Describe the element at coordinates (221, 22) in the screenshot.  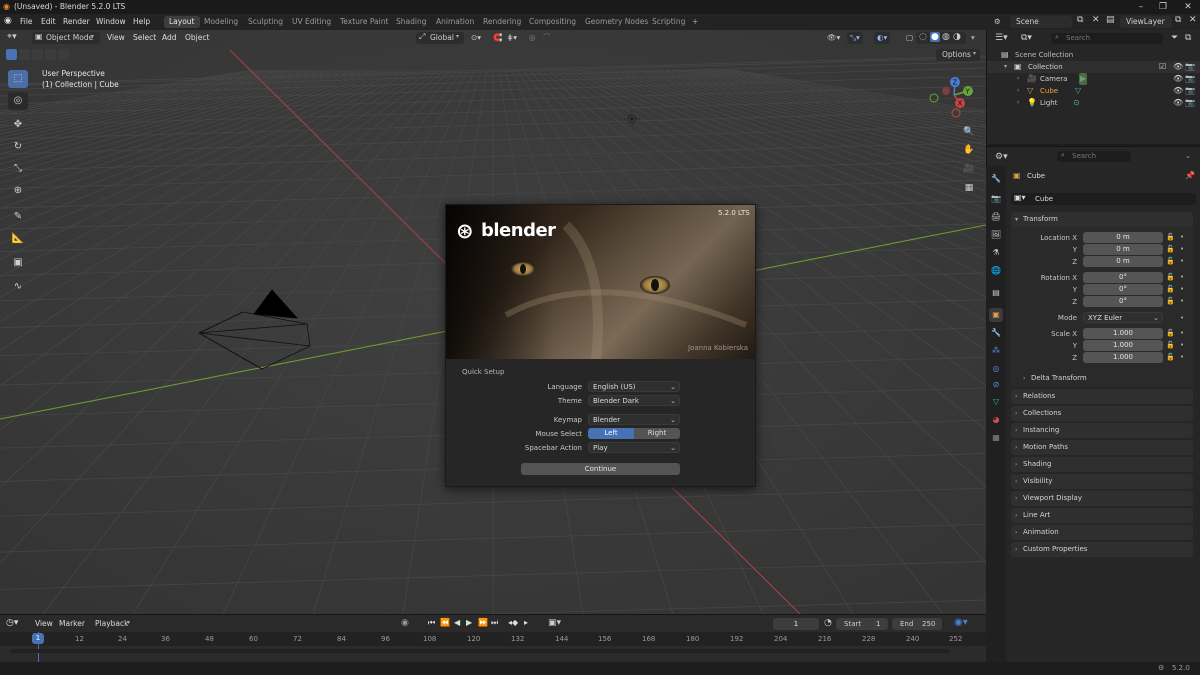
I see `tab-modeling: Modeling` at that location.